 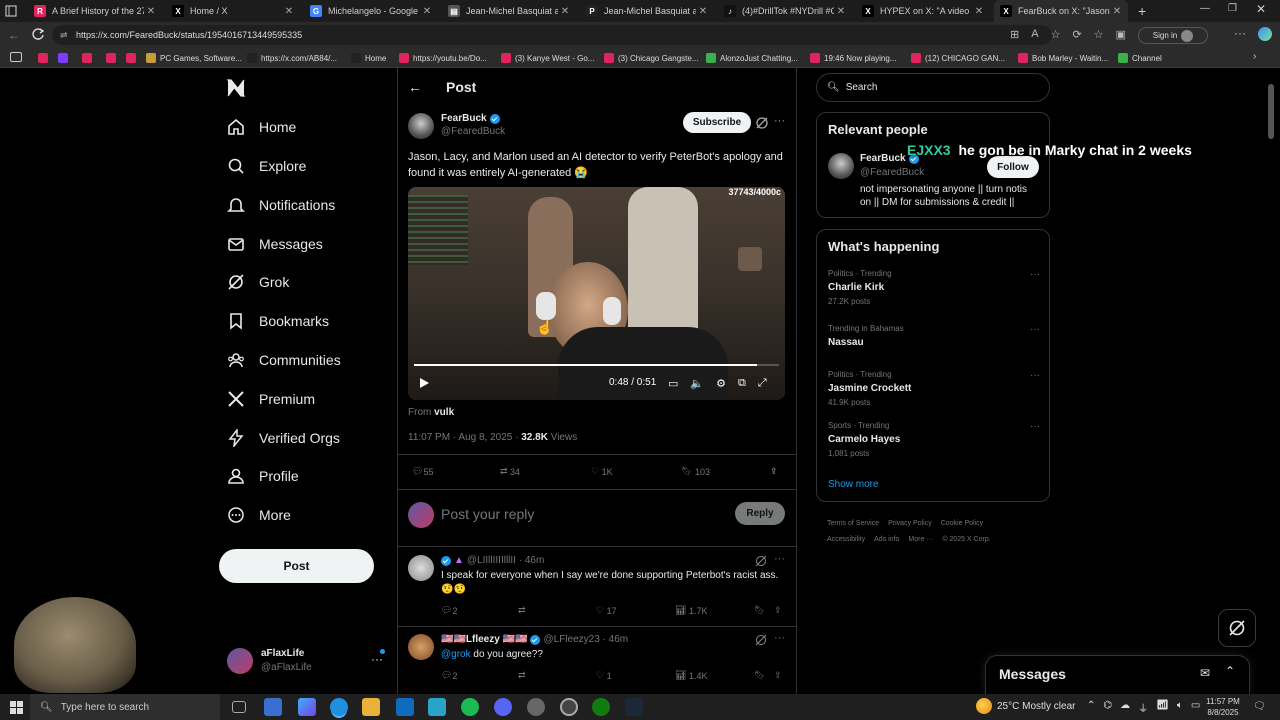 What do you see at coordinates (1117, 674) in the screenshot?
I see `messages-drawer: Messages ✉ ⌃` at bounding box center [1117, 674].